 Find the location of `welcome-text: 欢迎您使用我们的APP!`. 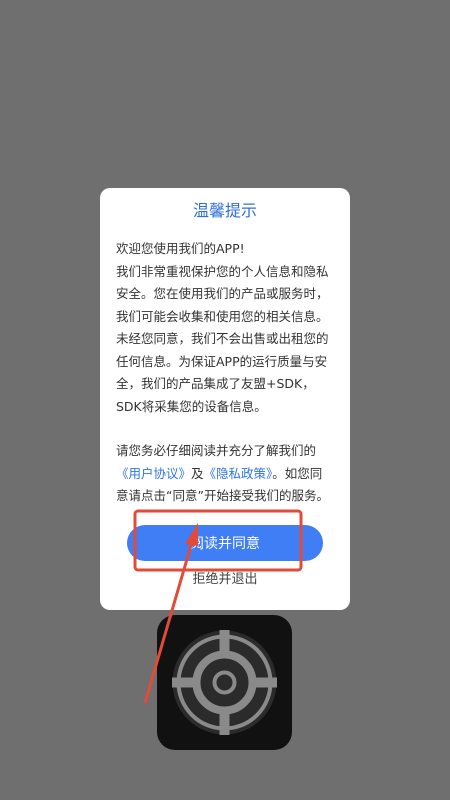

welcome-text: 欢迎您使用我们的APP! is located at coordinates (180, 248).